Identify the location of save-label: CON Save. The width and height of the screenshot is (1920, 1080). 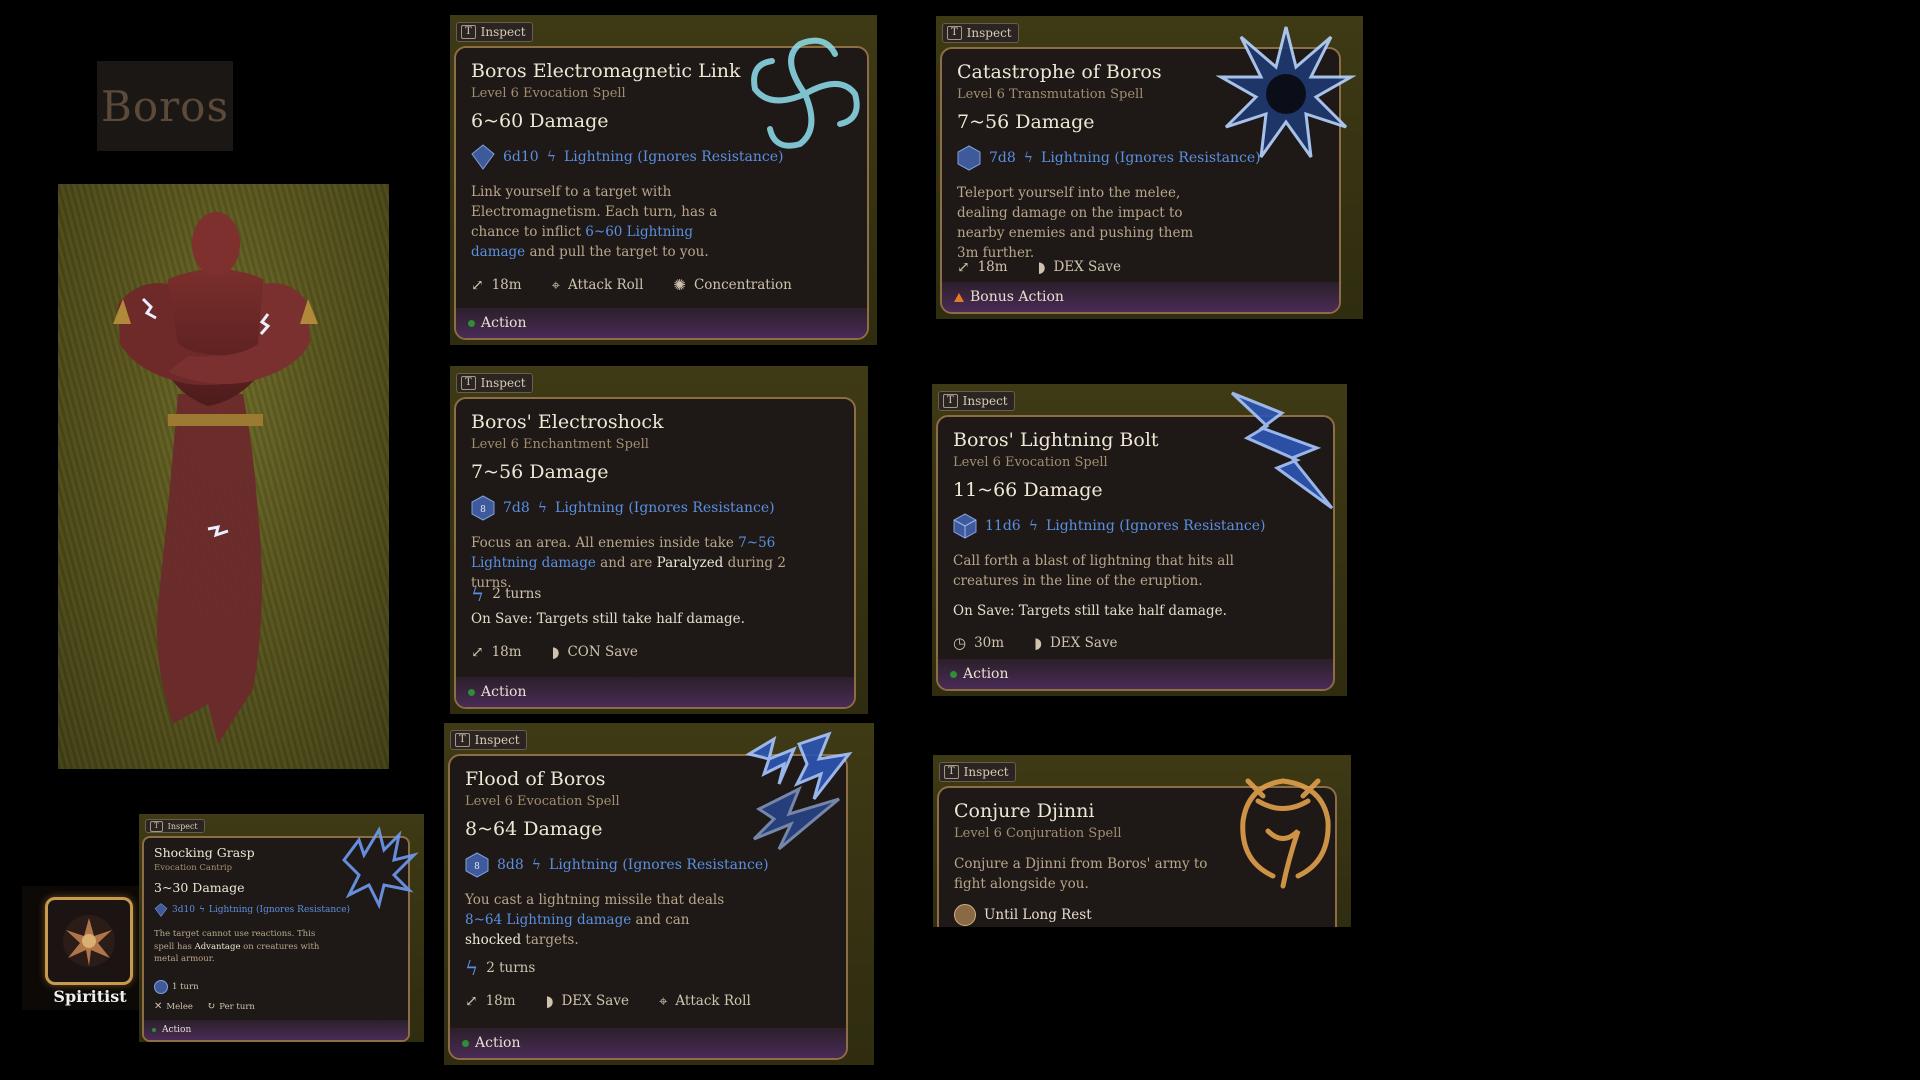
(602, 652).